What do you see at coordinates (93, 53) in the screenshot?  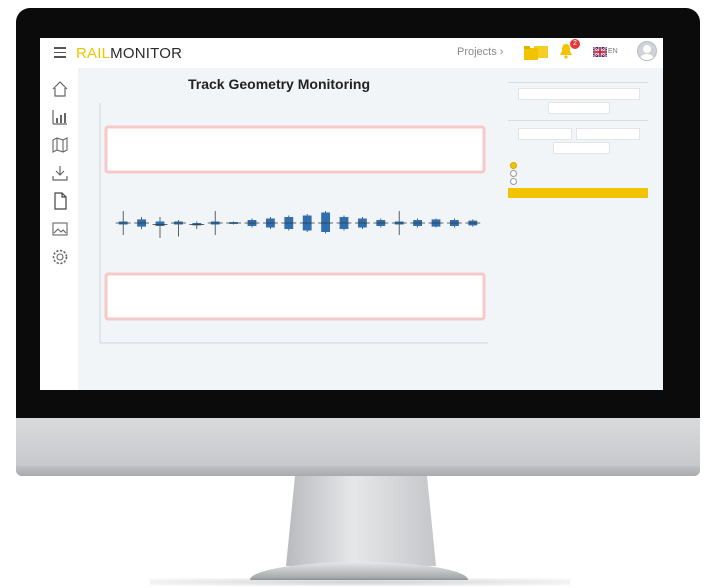 I see `brand-rail: RAIL` at bounding box center [93, 53].